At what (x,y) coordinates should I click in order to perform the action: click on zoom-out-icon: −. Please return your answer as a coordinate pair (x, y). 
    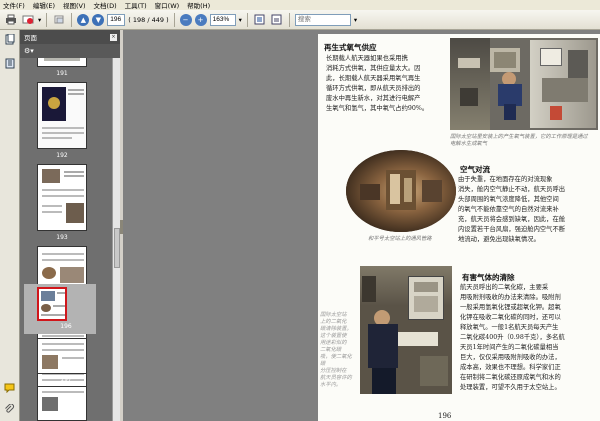
    Looking at the image, I should click on (185, 19).